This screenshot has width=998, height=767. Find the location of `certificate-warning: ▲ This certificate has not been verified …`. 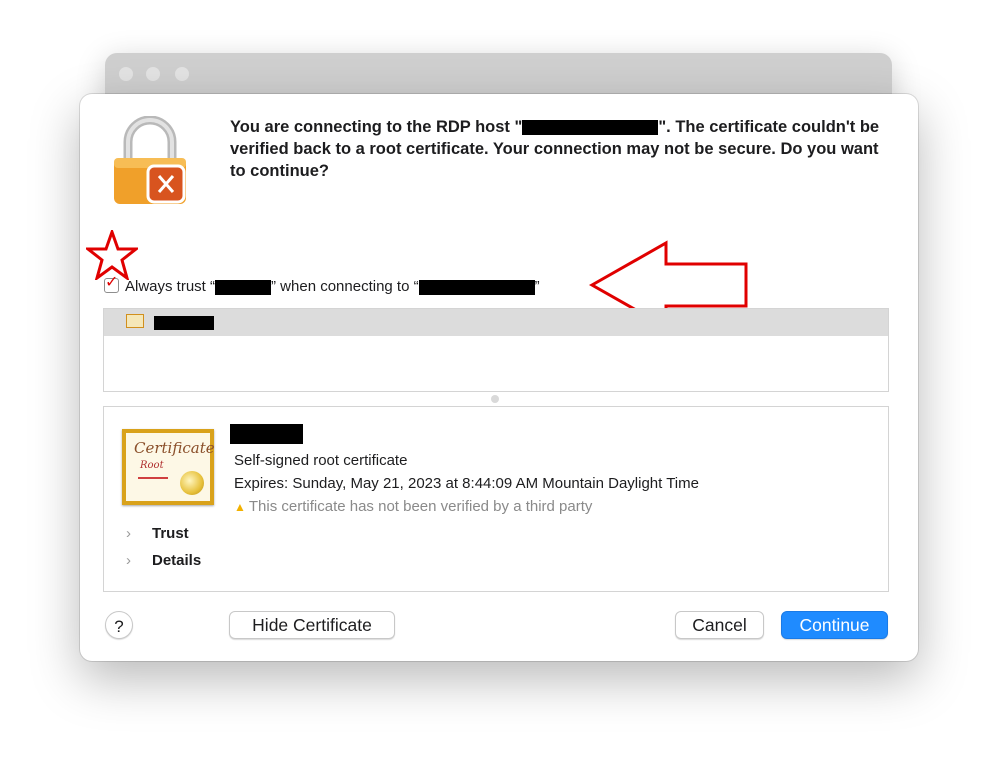

certificate-warning: ▲ This certificate has not been verified … is located at coordinates (413, 506).